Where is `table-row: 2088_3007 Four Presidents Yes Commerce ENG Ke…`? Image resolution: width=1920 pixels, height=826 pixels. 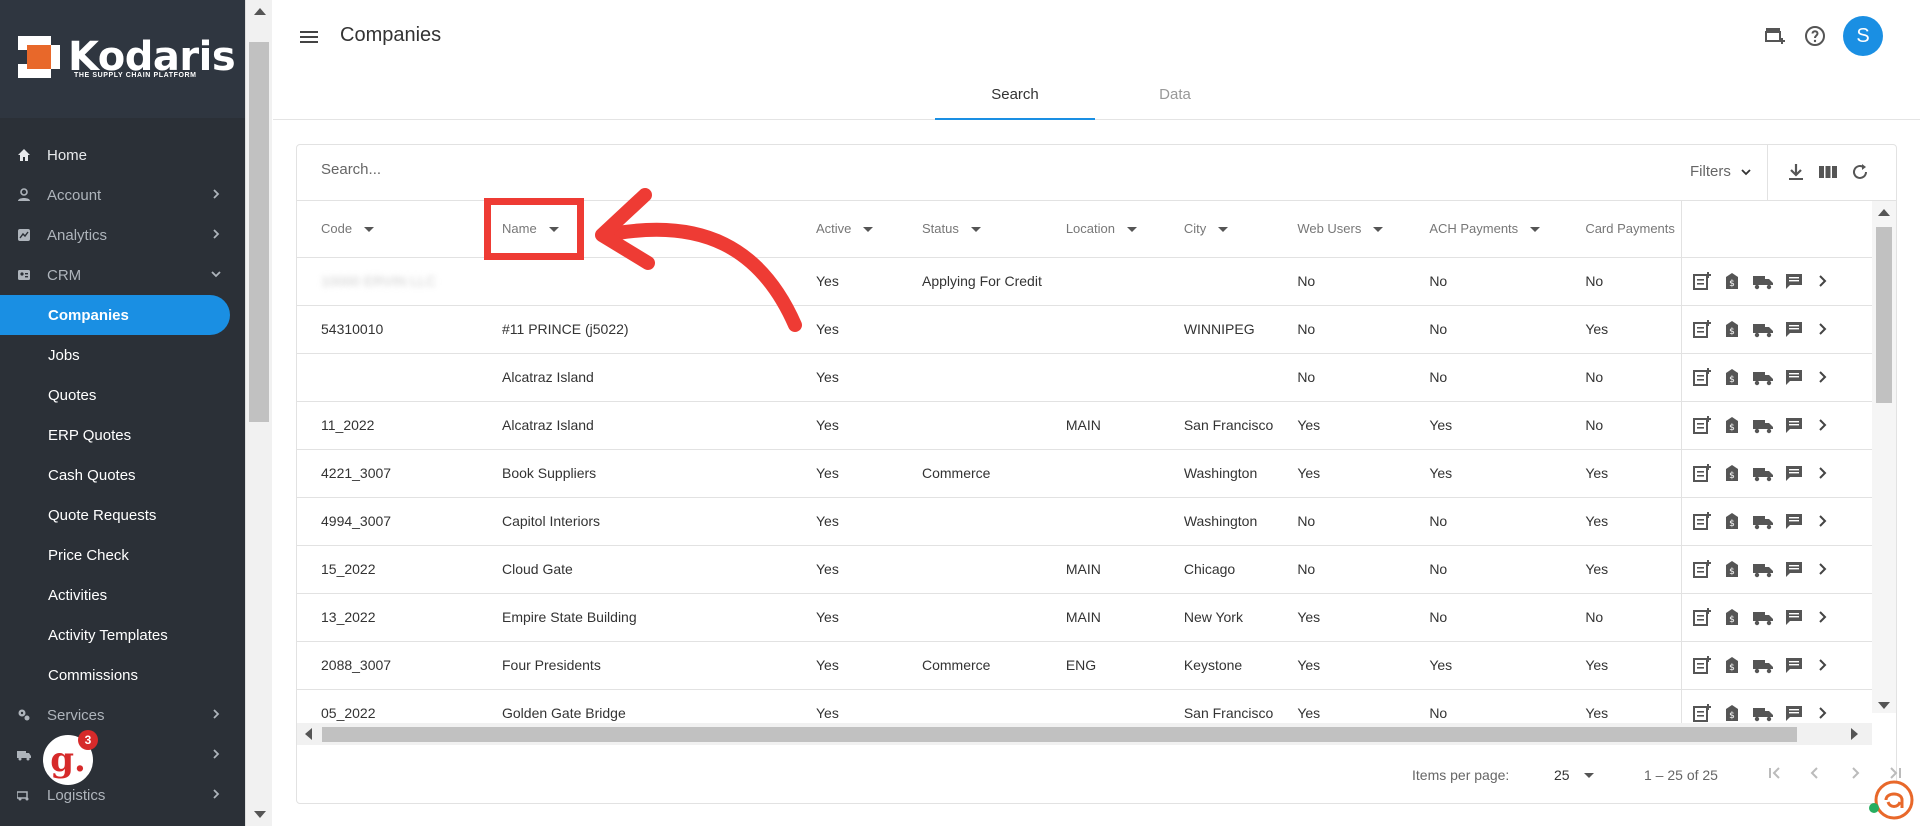 table-row: 2088_3007 Four Presidents Yes Commerce ENG Ke… is located at coordinates (1089, 665).